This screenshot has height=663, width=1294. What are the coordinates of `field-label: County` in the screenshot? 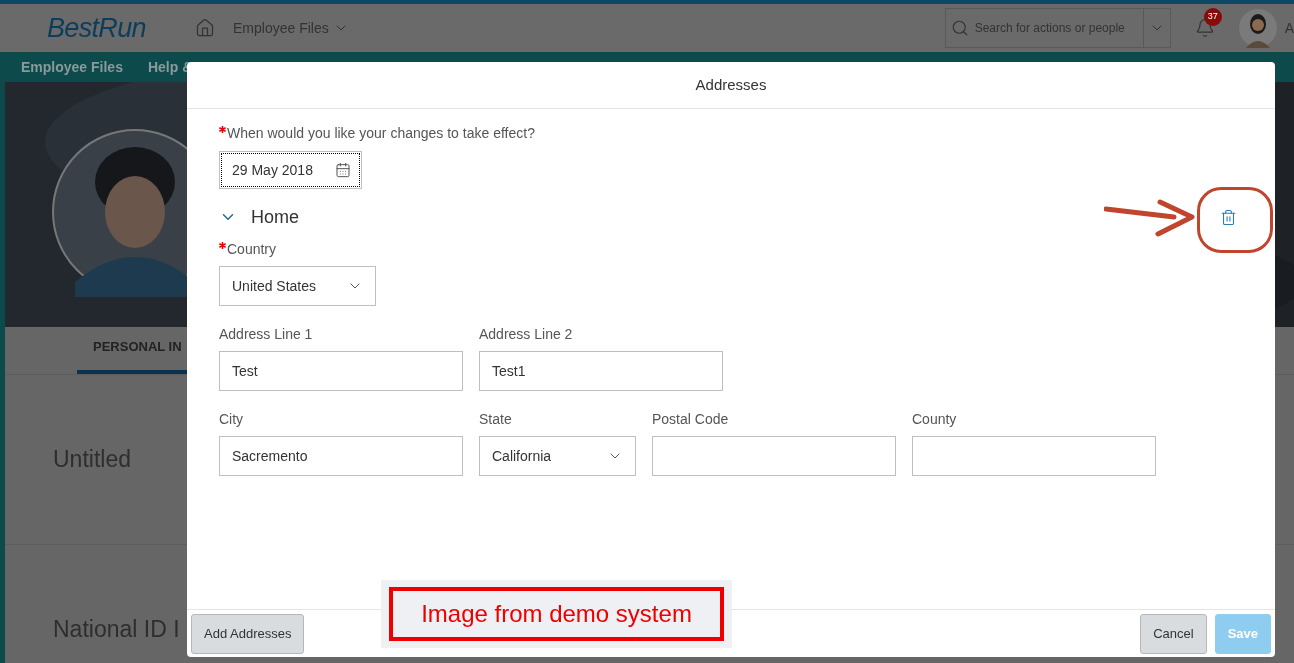 It's located at (934, 419).